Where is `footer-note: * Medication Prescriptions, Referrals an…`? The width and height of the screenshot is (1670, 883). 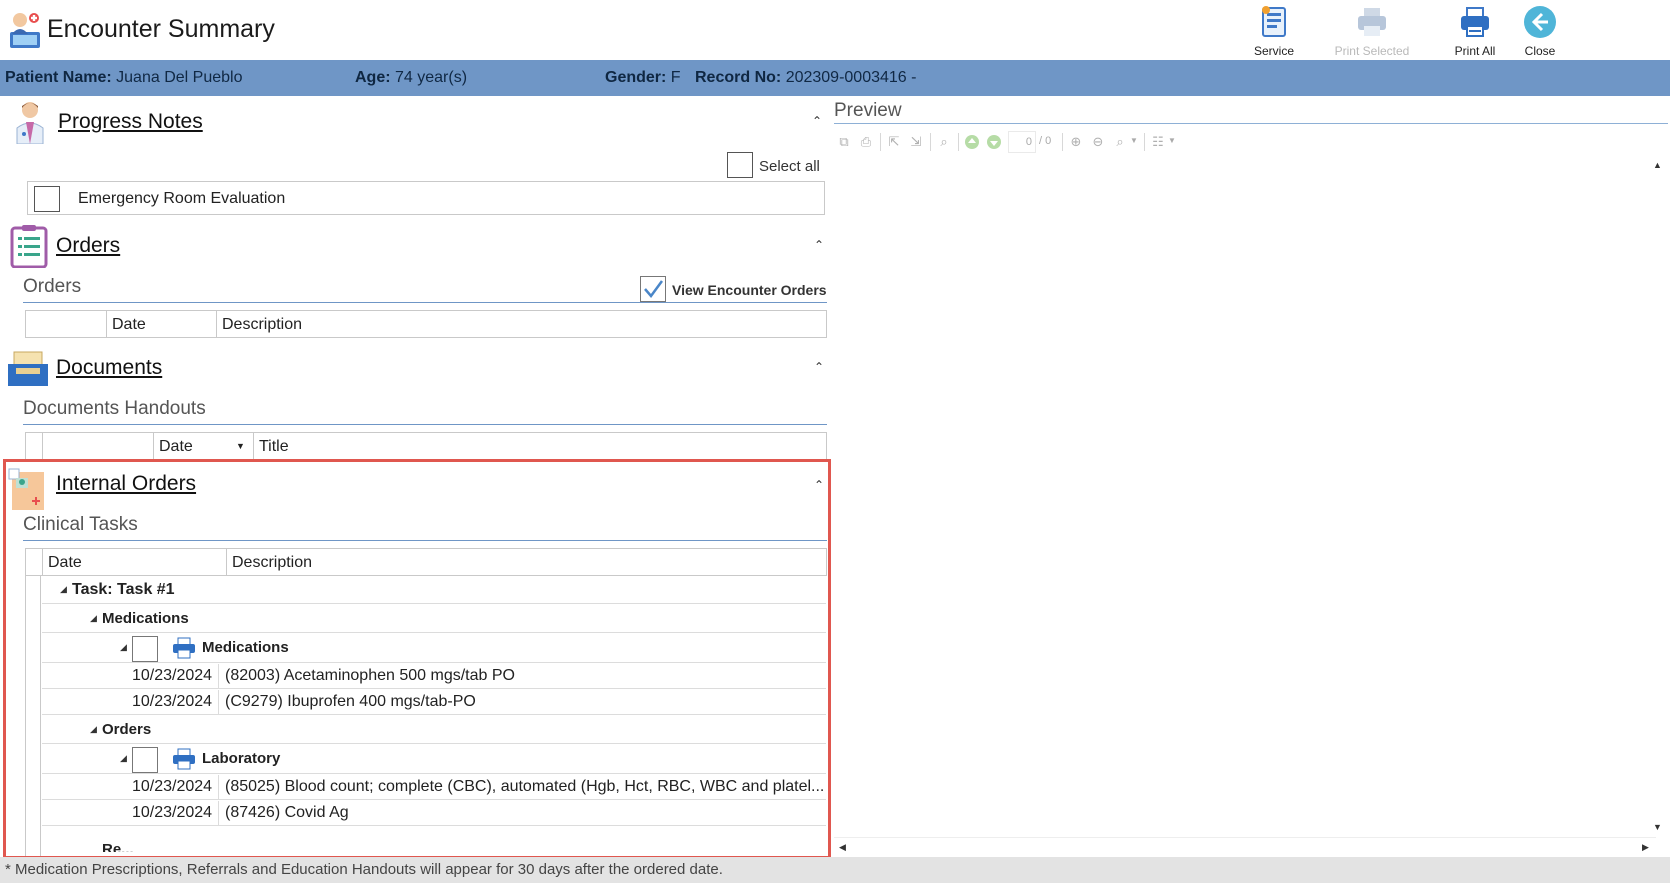 footer-note: * Medication Prescriptions, Referrals an… is located at coordinates (364, 869).